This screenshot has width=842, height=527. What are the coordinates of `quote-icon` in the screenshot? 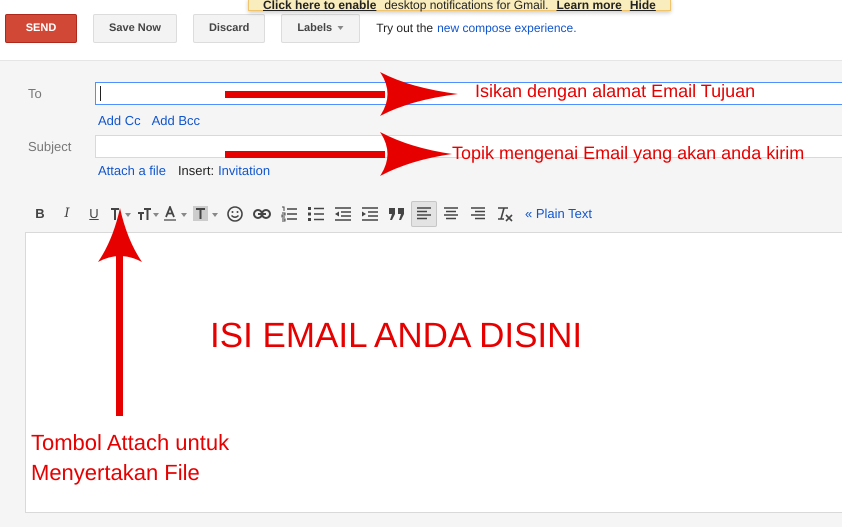 It's located at (397, 214).